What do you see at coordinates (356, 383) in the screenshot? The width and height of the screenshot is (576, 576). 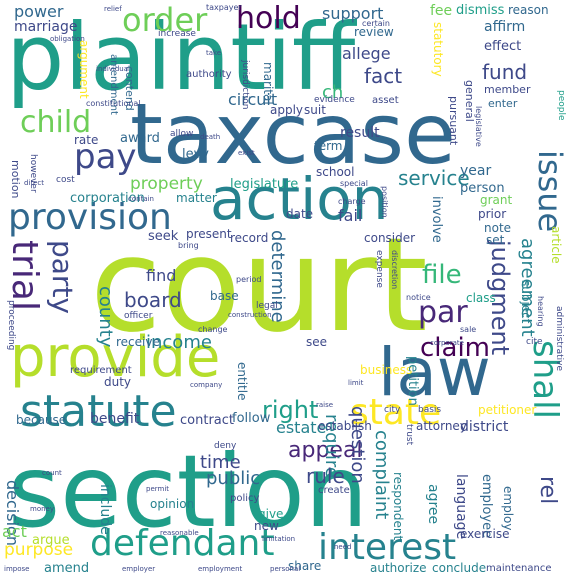 I see `word-limit: limit` at bounding box center [356, 383].